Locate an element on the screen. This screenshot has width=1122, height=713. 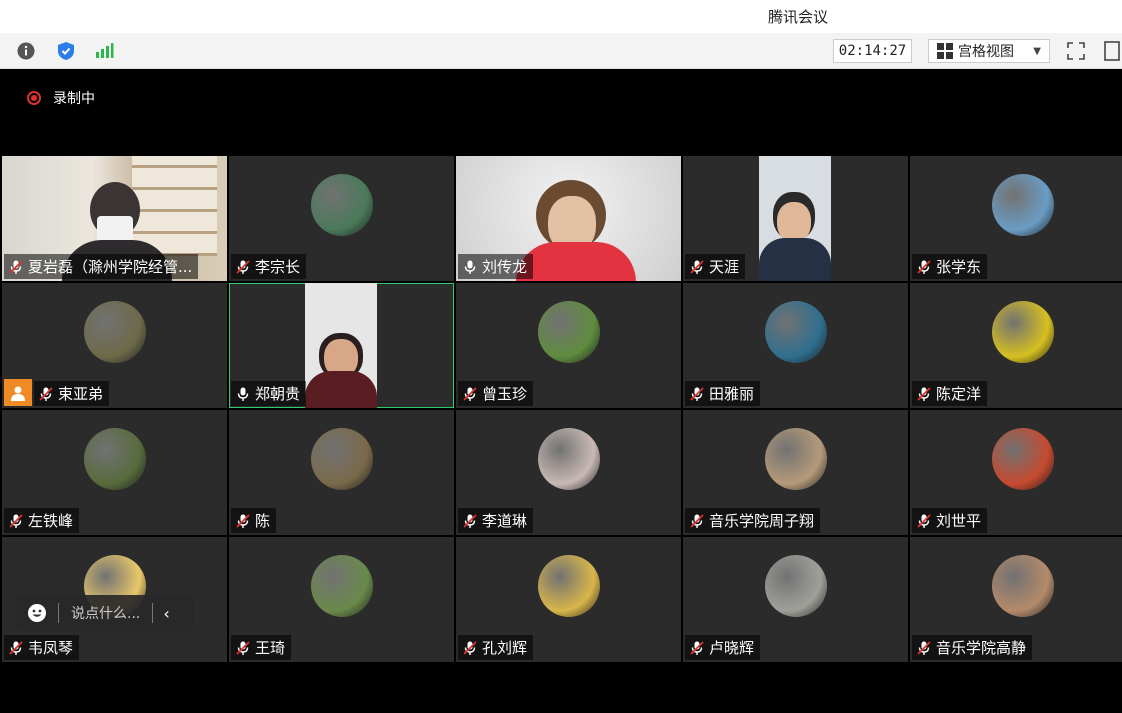
participant-name: 王琦 is located at coordinates (270, 648).